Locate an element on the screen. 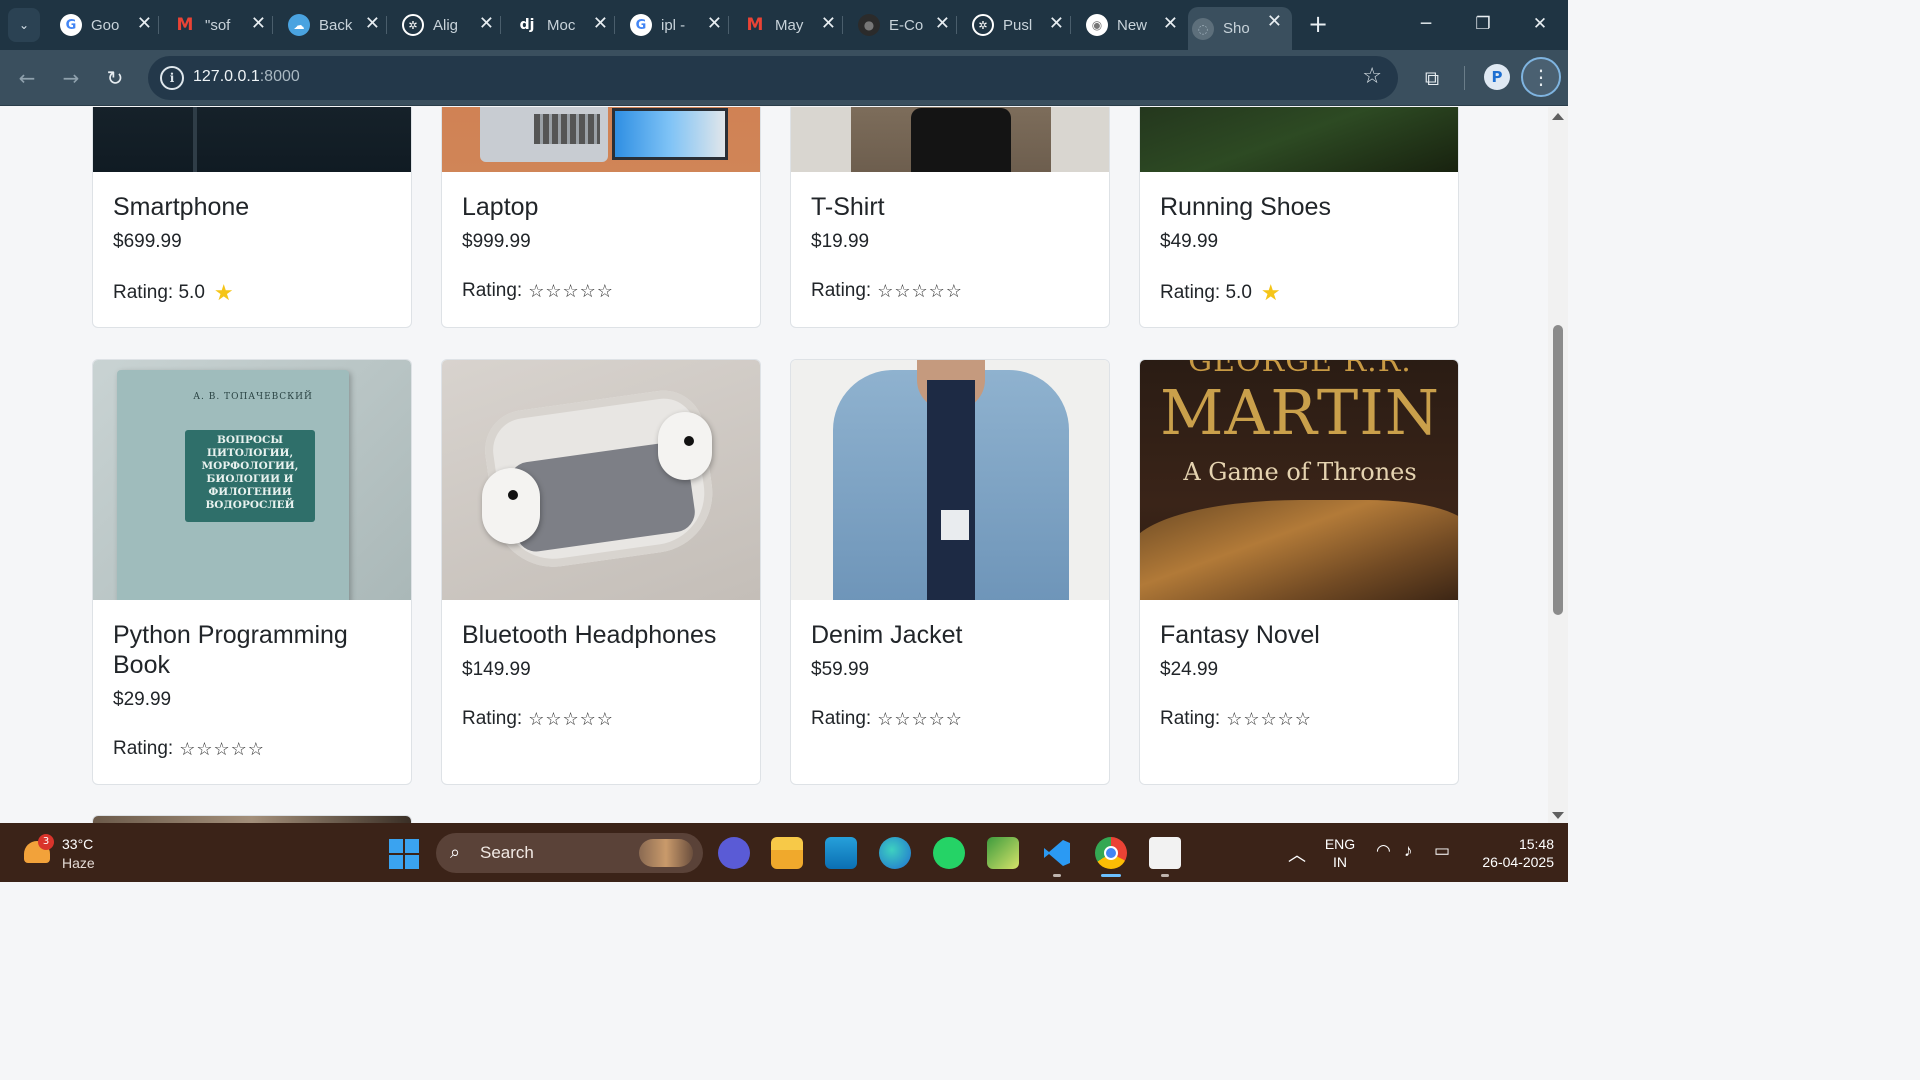 The width and height of the screenshot is (1920, 1080). tab: M May ✕ is located at coordinates (795, 25).